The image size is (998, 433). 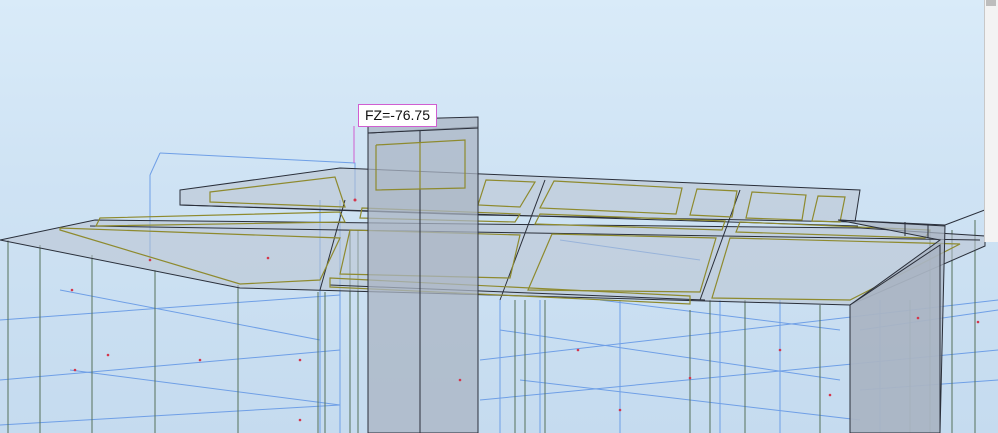 I want to click on force-result-label: FZ=-76.75, so click(x=397, y=115).